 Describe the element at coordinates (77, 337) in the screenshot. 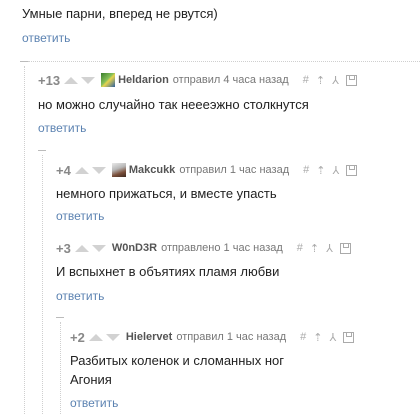

I see `rating-value: +2` at that location.